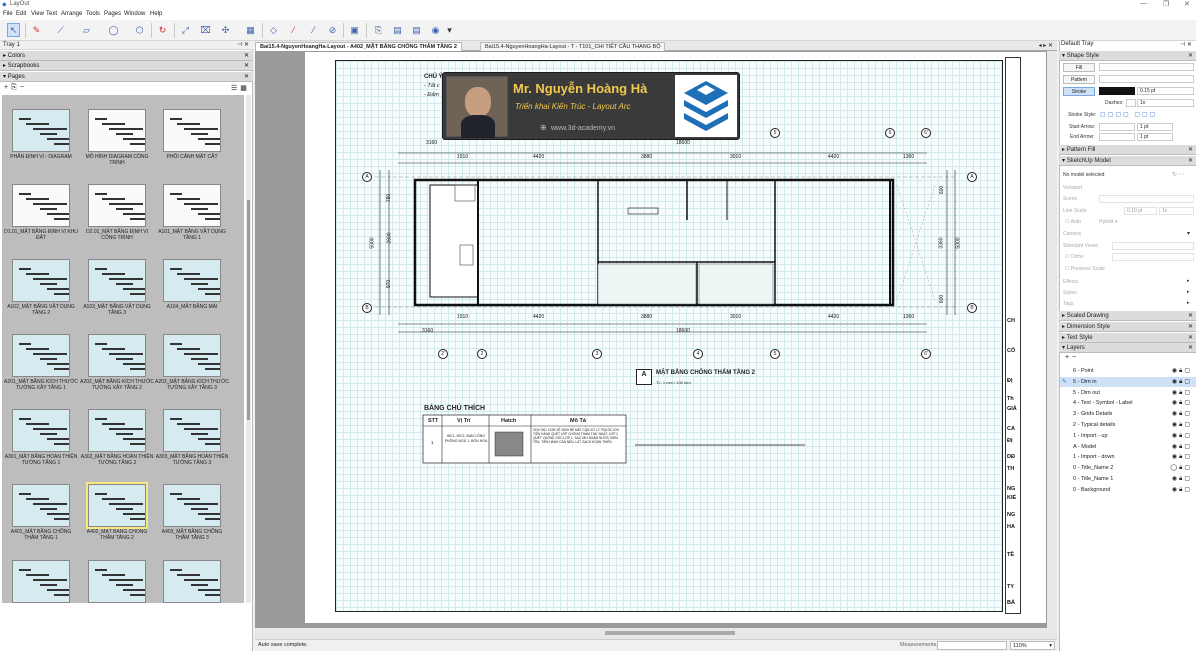 The width and height of the screenshot is (1196, 651). I want to click on grid-view-icon: ▦, so click(245, 88).